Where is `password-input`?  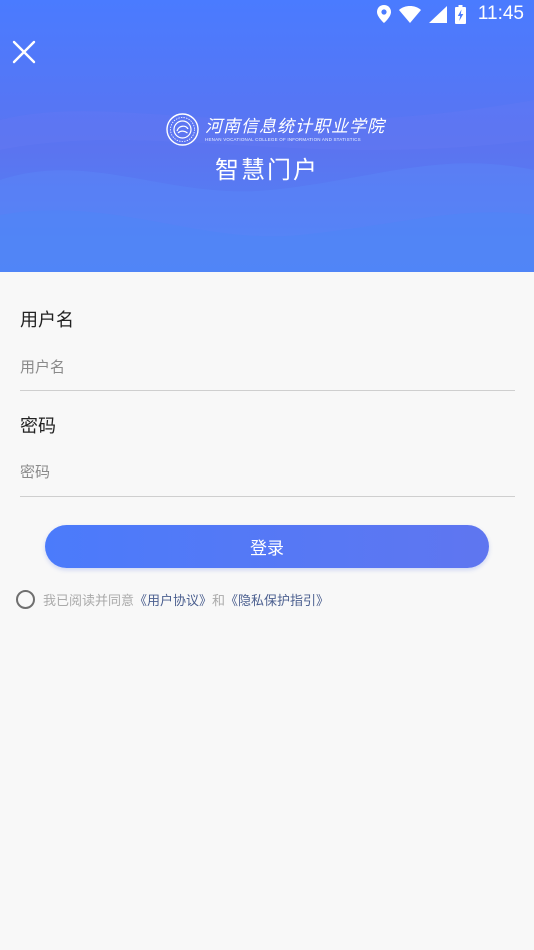 password-input is located at coordinates (267, 472).